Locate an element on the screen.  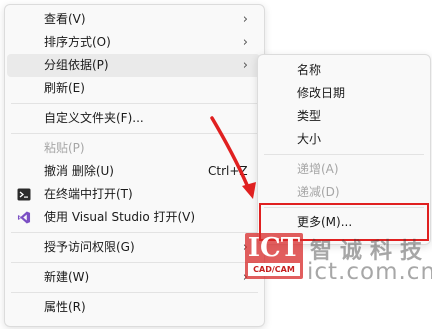
watermark: ICT CAD/CAM 智诚科技 ict.com.cn is located at coordinates (338, 279).